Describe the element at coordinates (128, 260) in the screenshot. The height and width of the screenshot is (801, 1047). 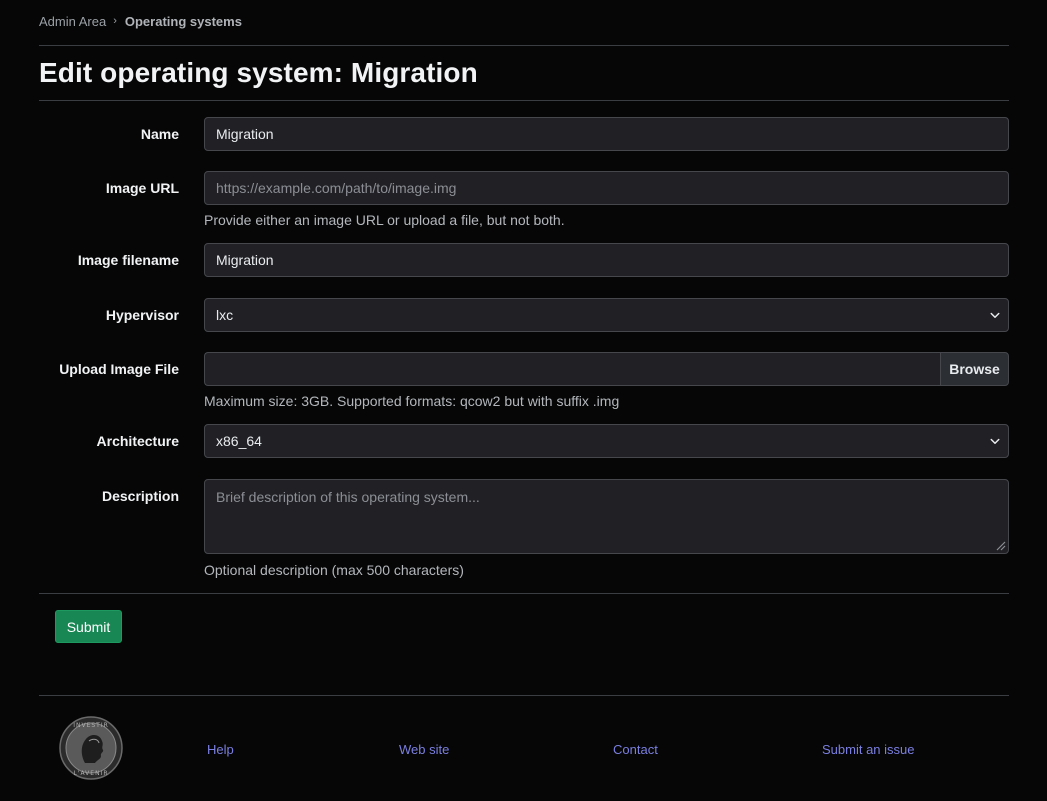
I see `image-filename-label: Image filename` at that location.